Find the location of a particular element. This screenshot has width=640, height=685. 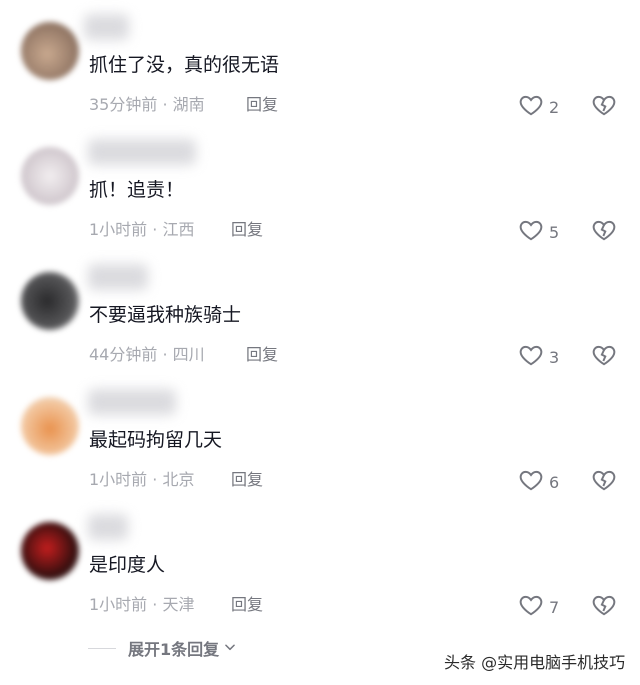

comment-text: 抓住了没，真的很无语 is located at coordinates (184, 65).